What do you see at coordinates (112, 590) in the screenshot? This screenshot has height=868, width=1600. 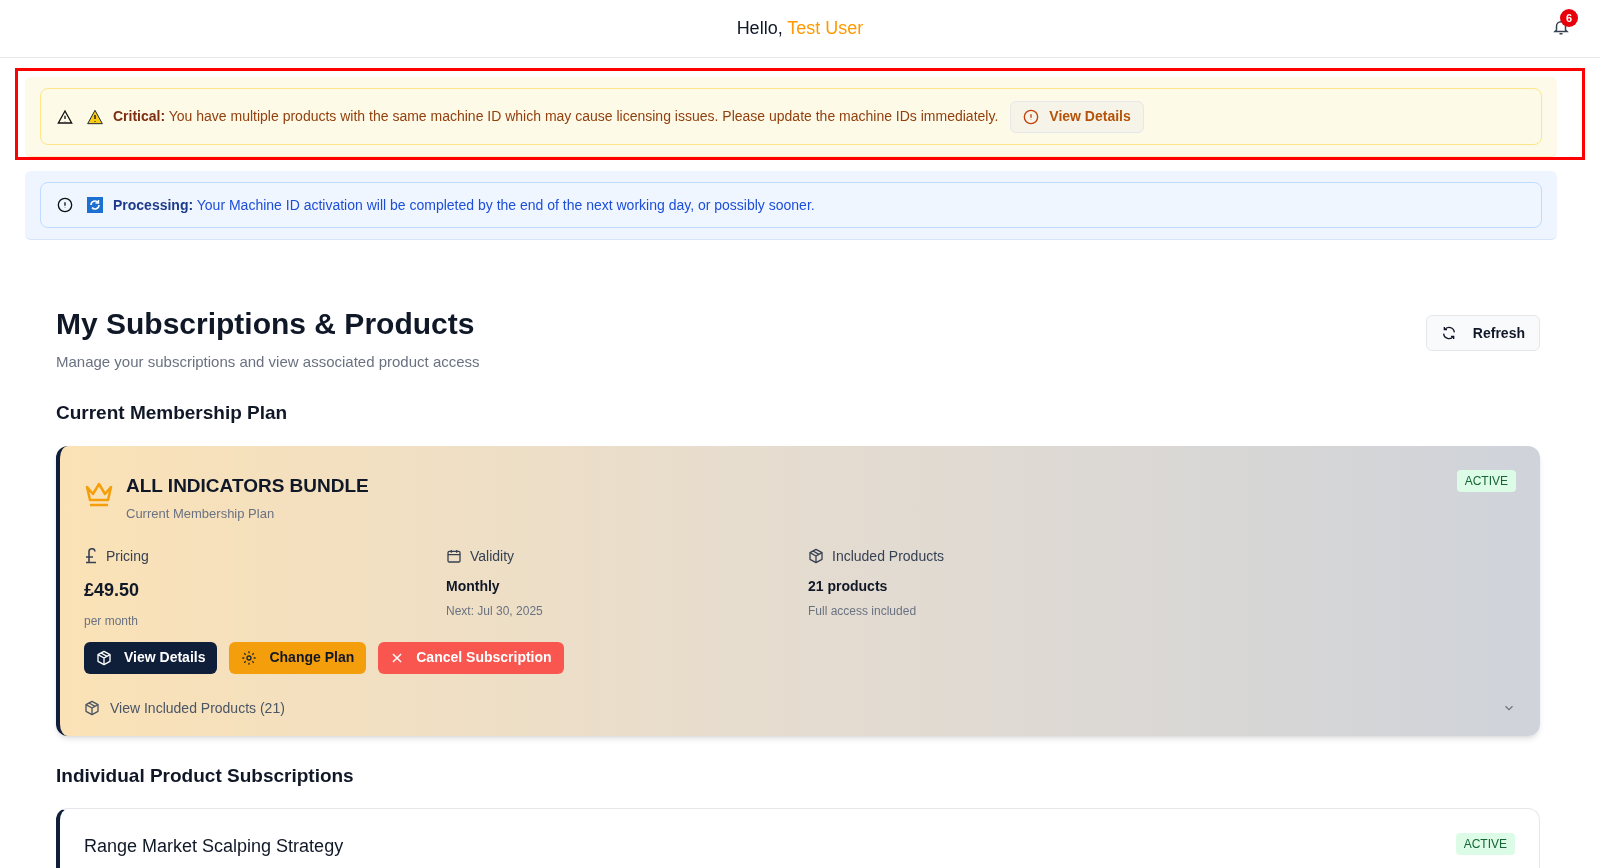 I see `stat-value: £49.50` at bounding box center [112, 590].